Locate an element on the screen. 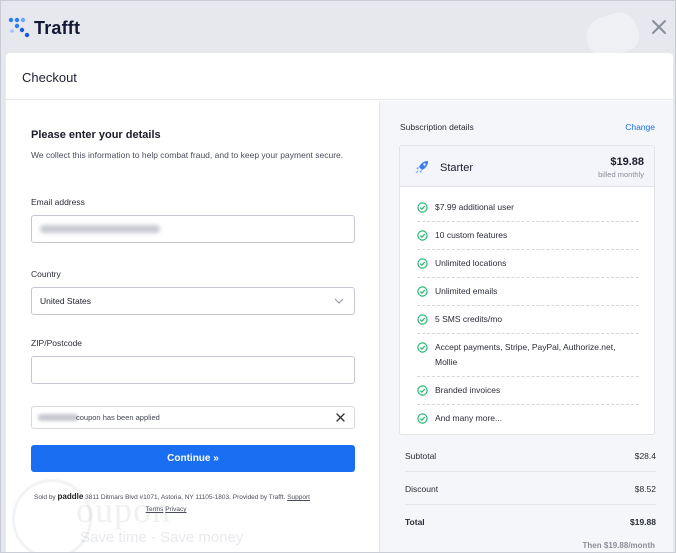 This screenshot has width=676, height=553. subtotal-row: Subtotal $28.4 is located at coordinates (530, 455).